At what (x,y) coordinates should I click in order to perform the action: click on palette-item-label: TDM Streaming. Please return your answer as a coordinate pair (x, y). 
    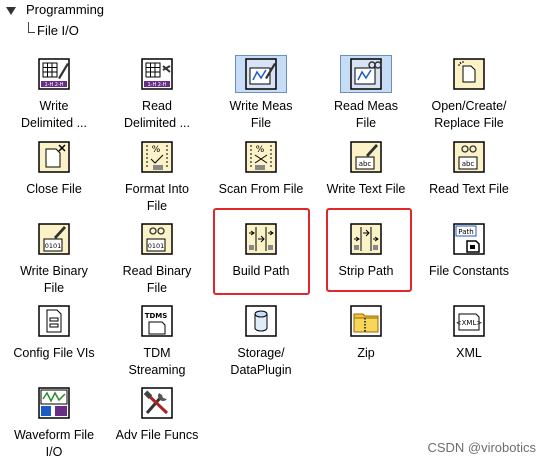
    Looking at the image, I should click on (157, 361).